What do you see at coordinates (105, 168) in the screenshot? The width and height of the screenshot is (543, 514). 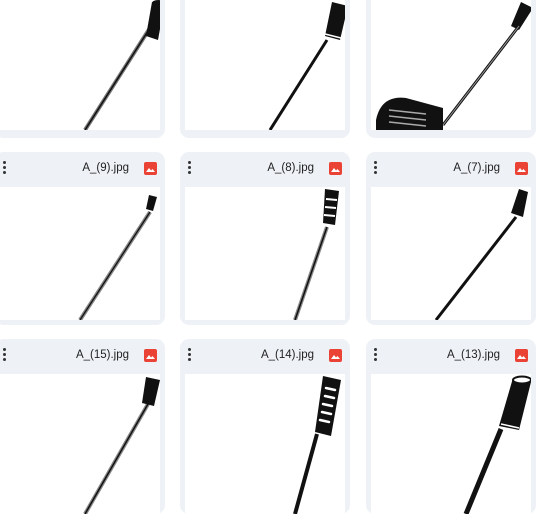 I see `file-name: A_(9).jpg` at bounding box center [105, 168].